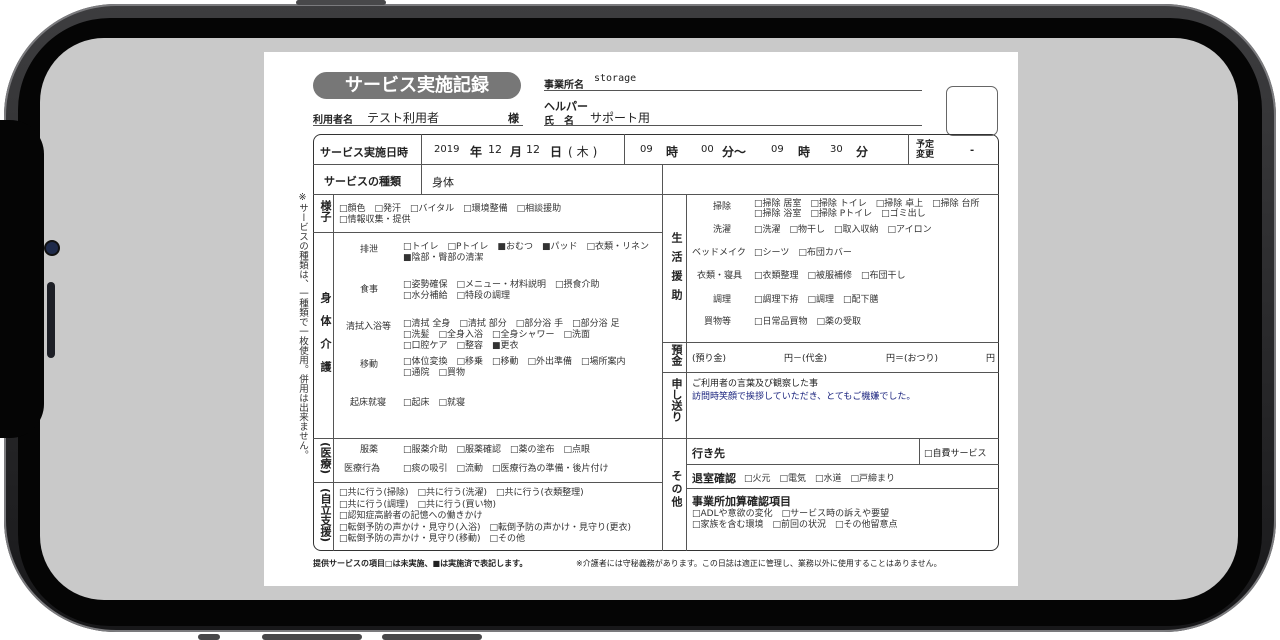 This screenshot has width=1280, height=640. Describe the element at coordinates (403, 118) in the screenshot. I see `user-value: テスト利用者` at that location.